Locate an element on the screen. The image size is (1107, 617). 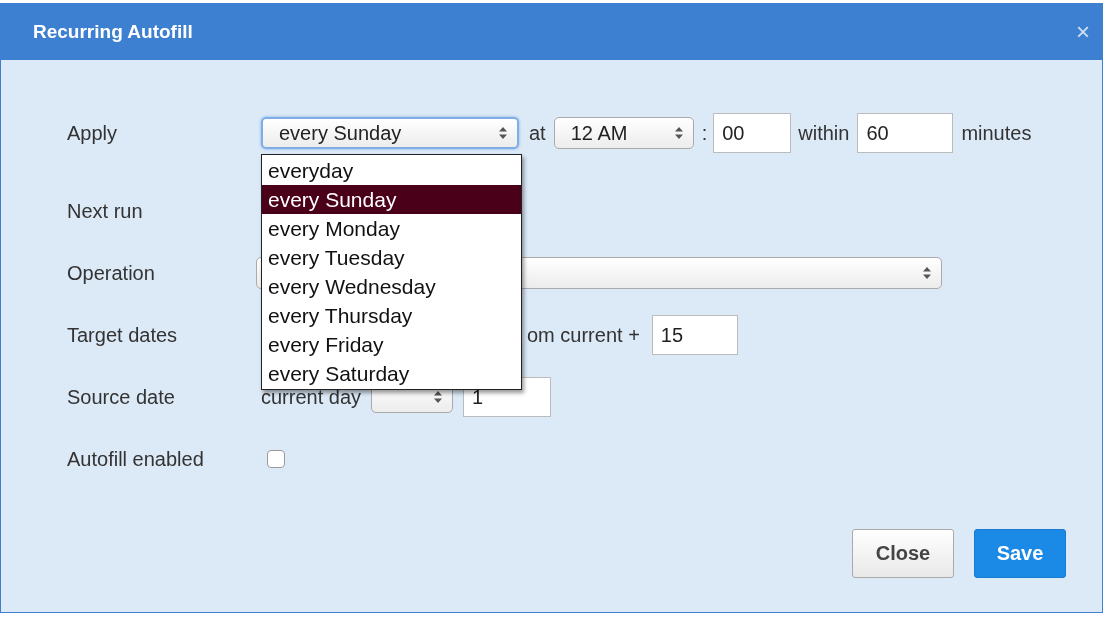
input-field: 60 is located at coordinates (905, 133).